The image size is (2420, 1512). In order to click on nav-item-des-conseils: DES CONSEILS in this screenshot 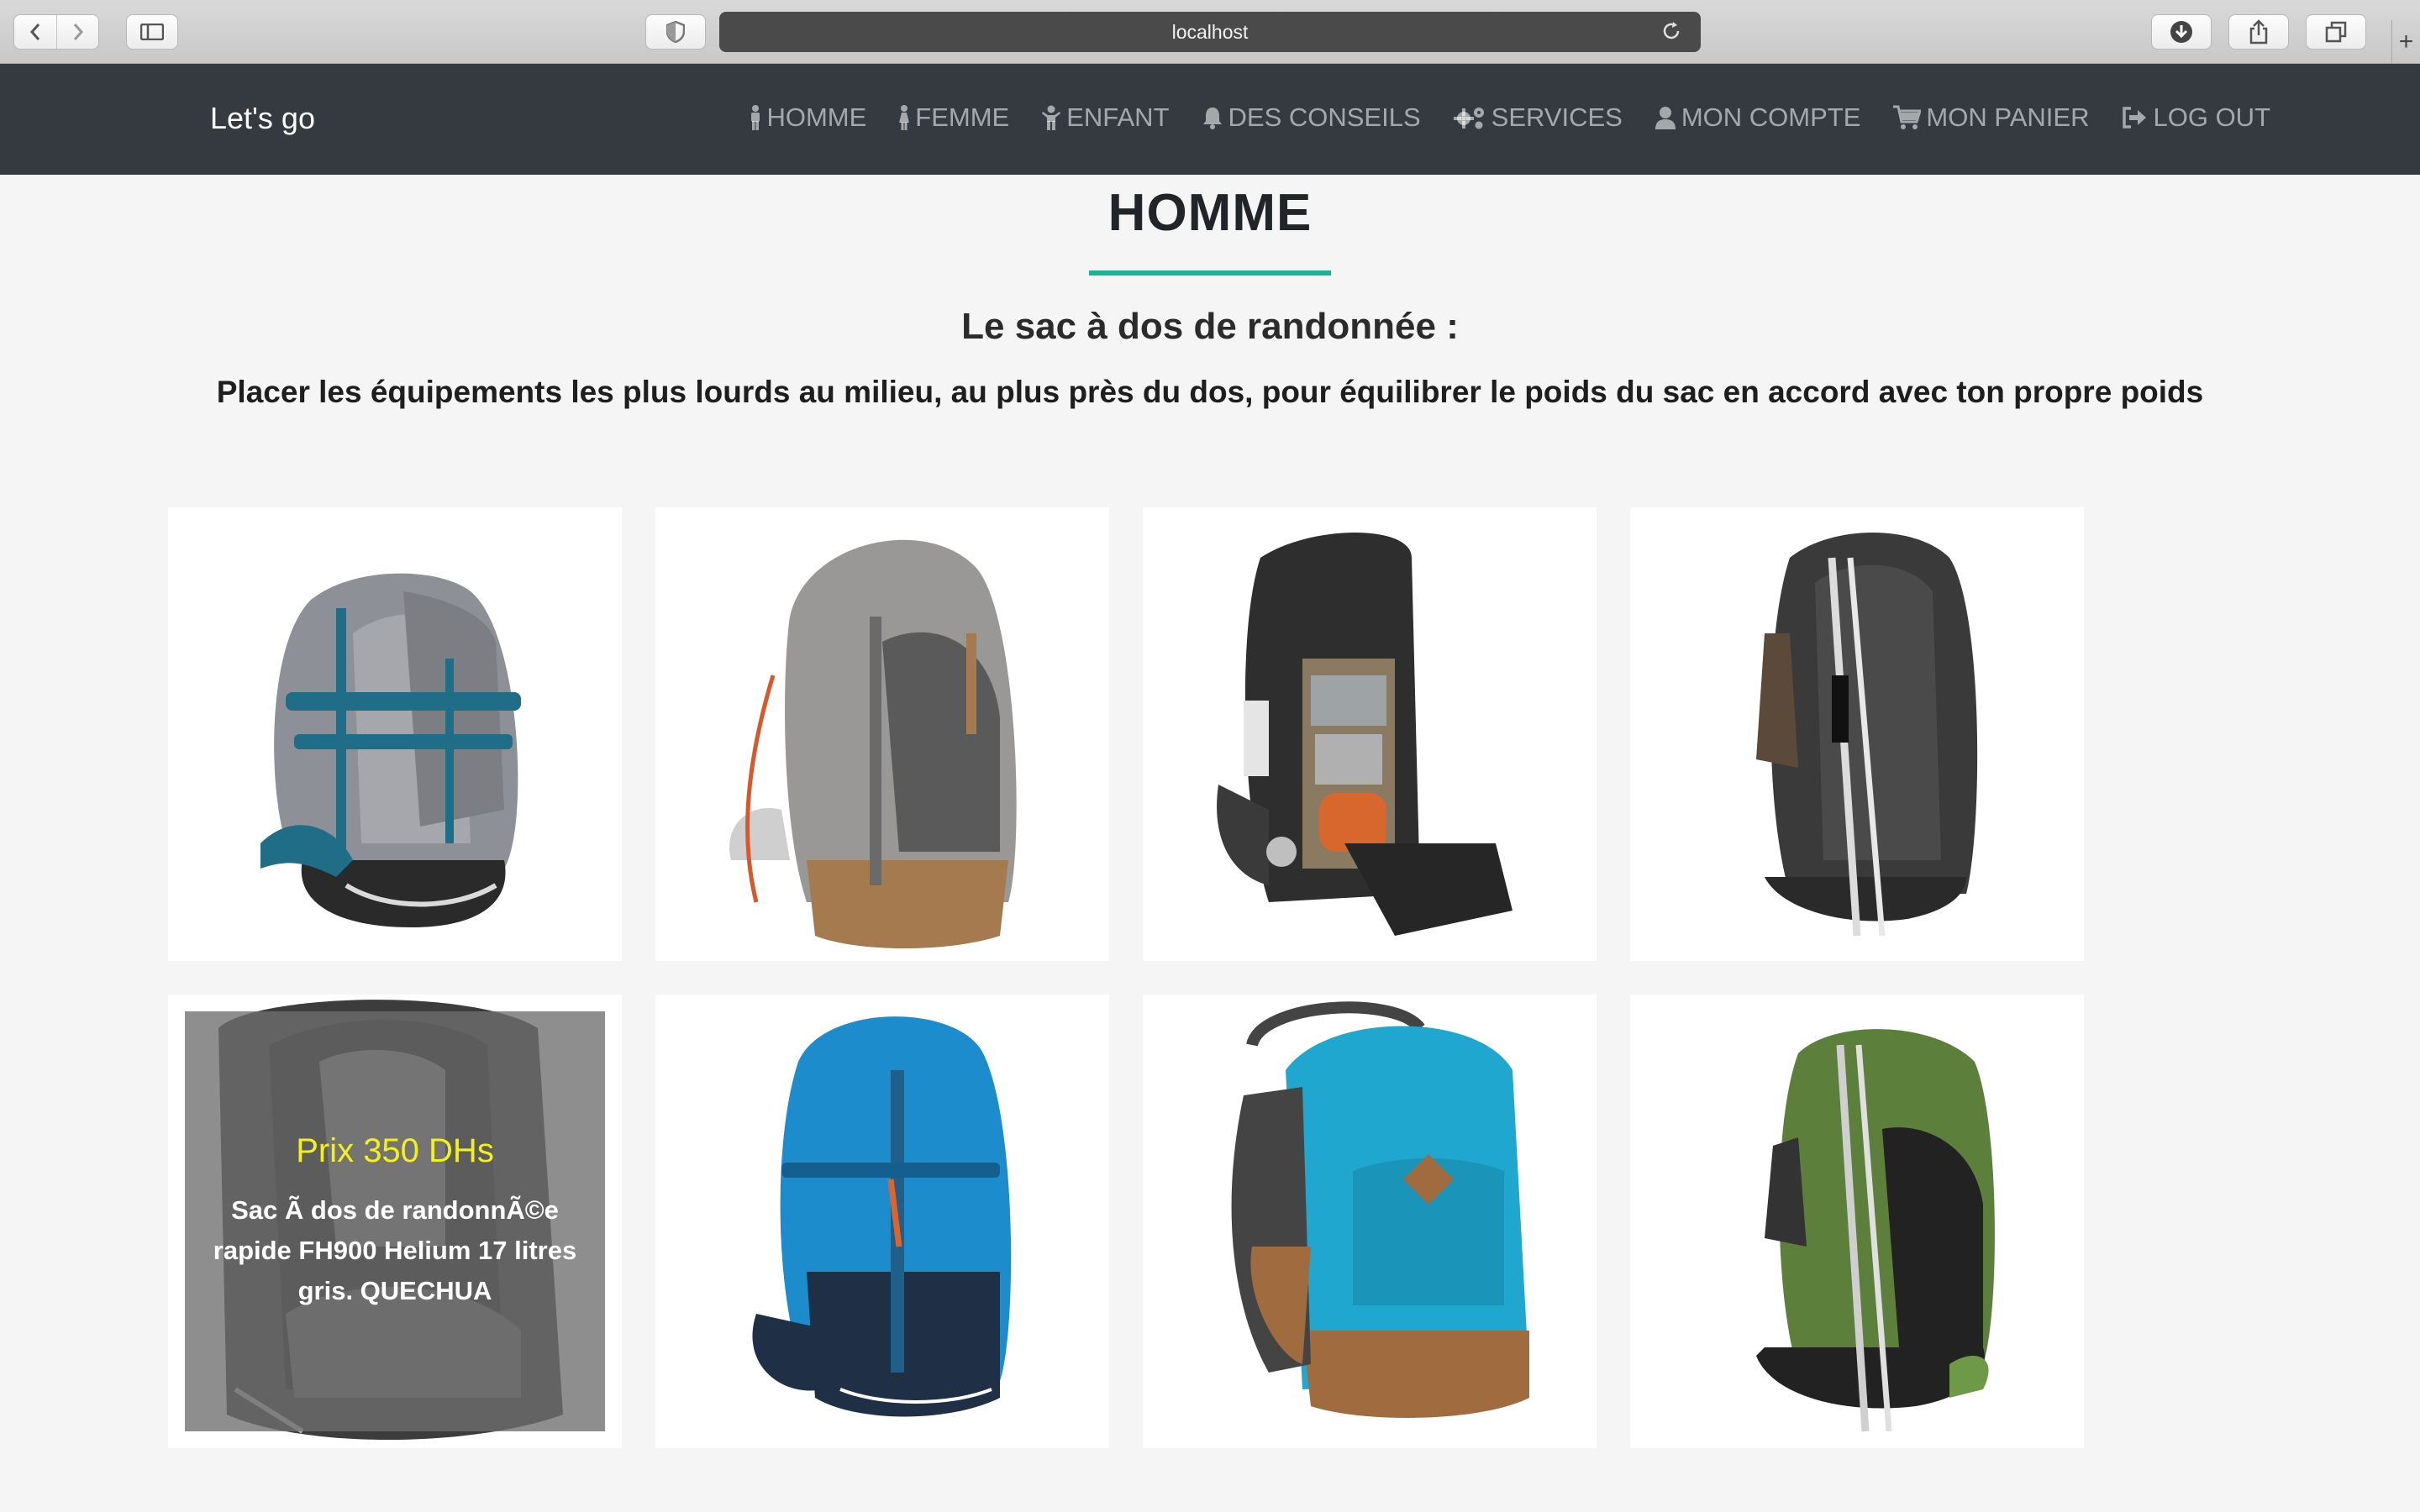, I will do `click(1312, 117)`.